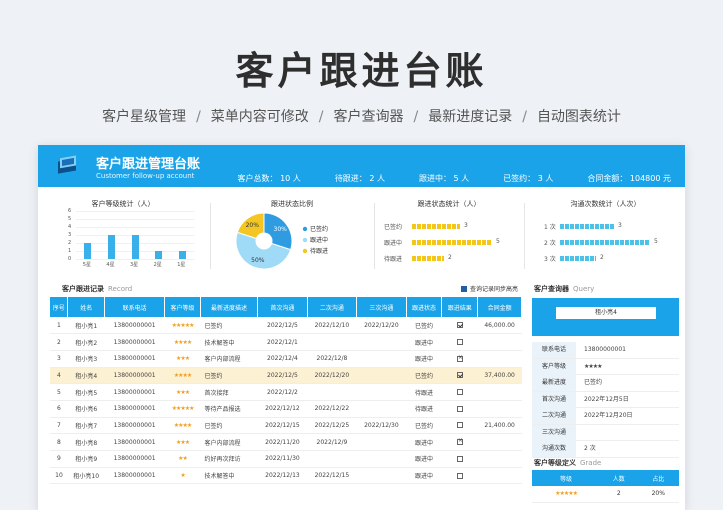  What do you see at coordinates (332, 307) in the screenshot?
I see `column-header: 二次沟通` at bounding box center [332, 307].